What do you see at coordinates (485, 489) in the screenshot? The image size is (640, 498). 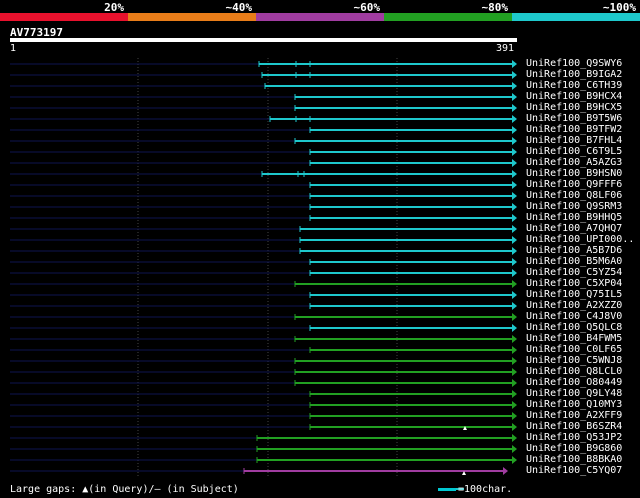 I see `scale-text: =100char.` at bounding box center [485, 489].